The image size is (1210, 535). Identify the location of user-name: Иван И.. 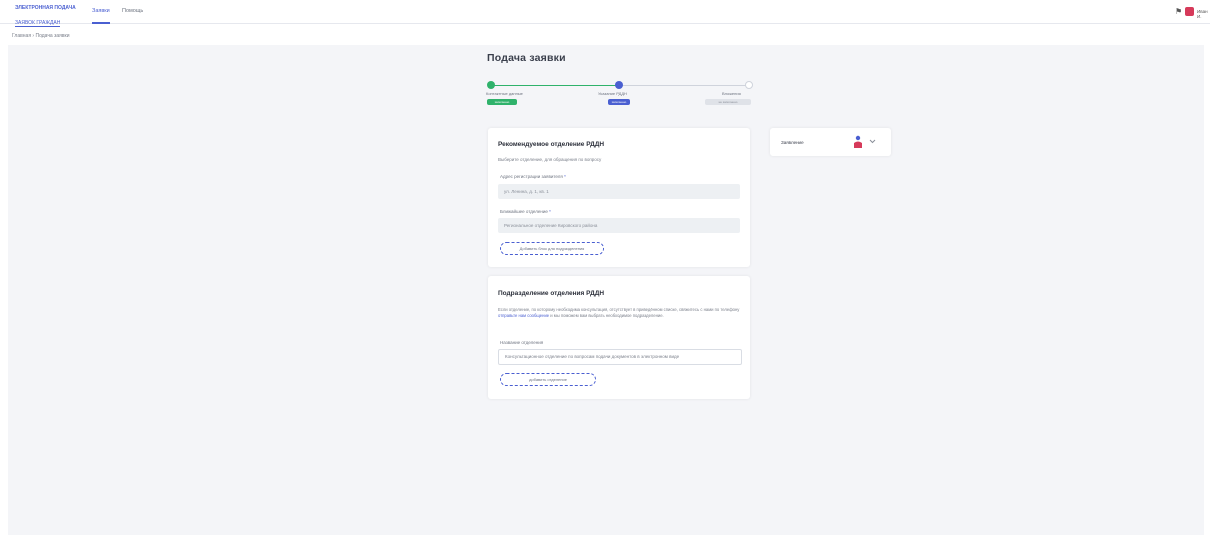
(1203, 14).